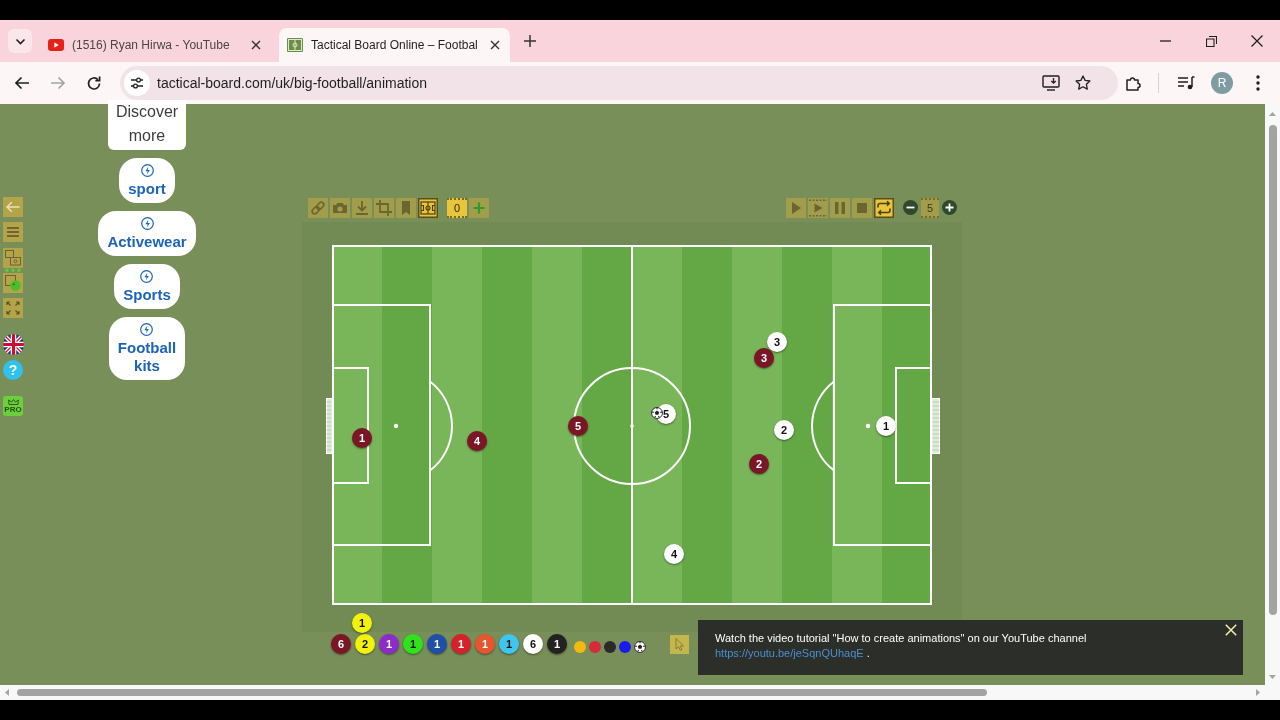 This screenshot has height=720, width=1280. I want to click on camera-icon, so click(340, 207).